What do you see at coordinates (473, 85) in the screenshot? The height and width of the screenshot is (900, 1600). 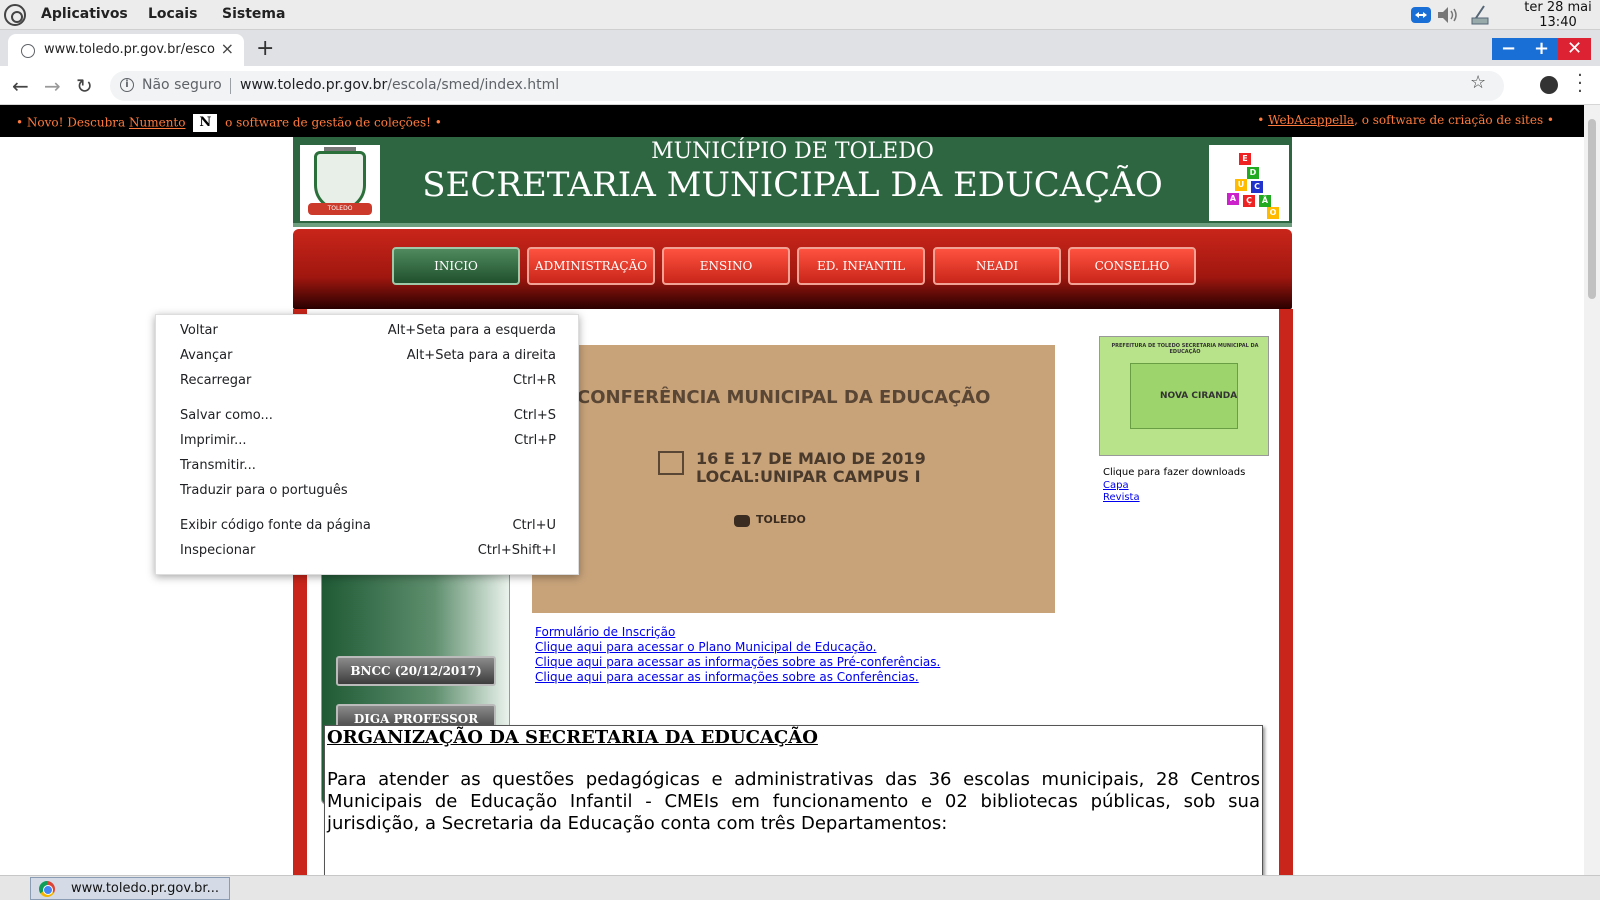 I see `url-path: /escola/smed/index.html` at bounding box center [473, 85].